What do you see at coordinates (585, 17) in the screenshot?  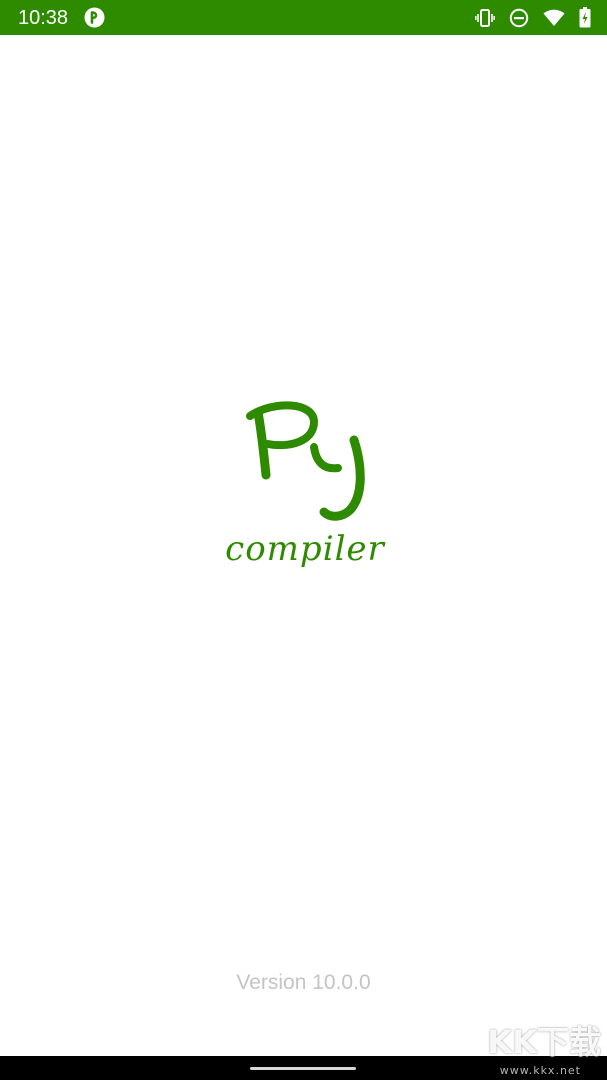 I see `battery-charging-icon` at bounding box center [585, 17].